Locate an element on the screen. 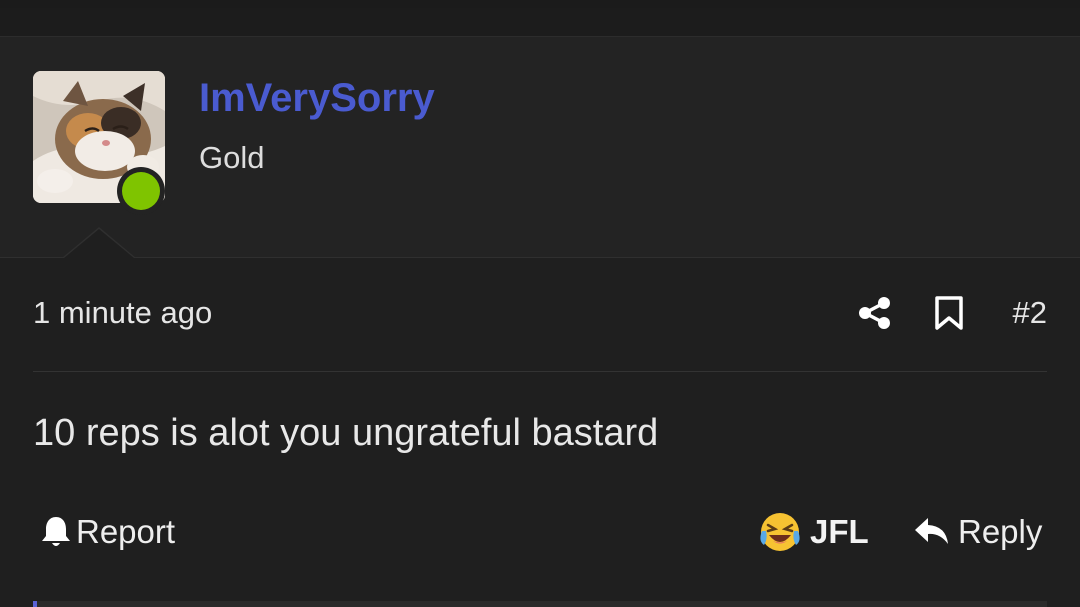  reaction-label: JFL is located at coordinates (839, 531).